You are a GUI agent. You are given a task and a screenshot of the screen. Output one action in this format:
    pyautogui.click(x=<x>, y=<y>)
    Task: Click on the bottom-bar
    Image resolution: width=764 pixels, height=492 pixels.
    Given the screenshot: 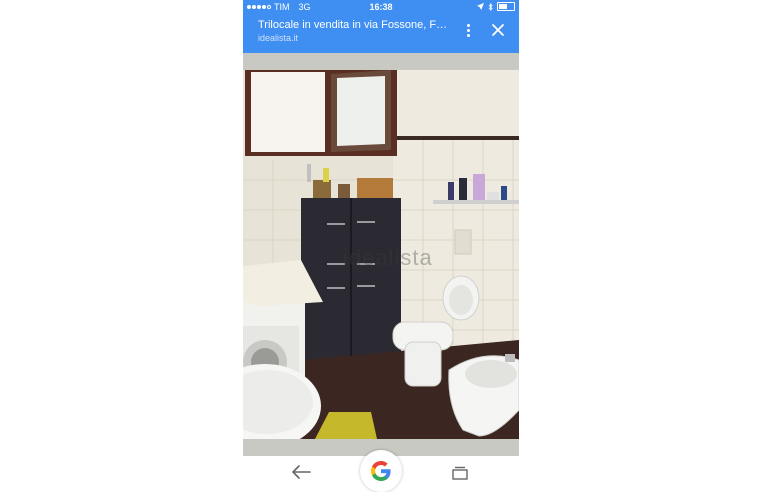 What is the action you would take?
    pyautogui.click(x=381, y=471)
    